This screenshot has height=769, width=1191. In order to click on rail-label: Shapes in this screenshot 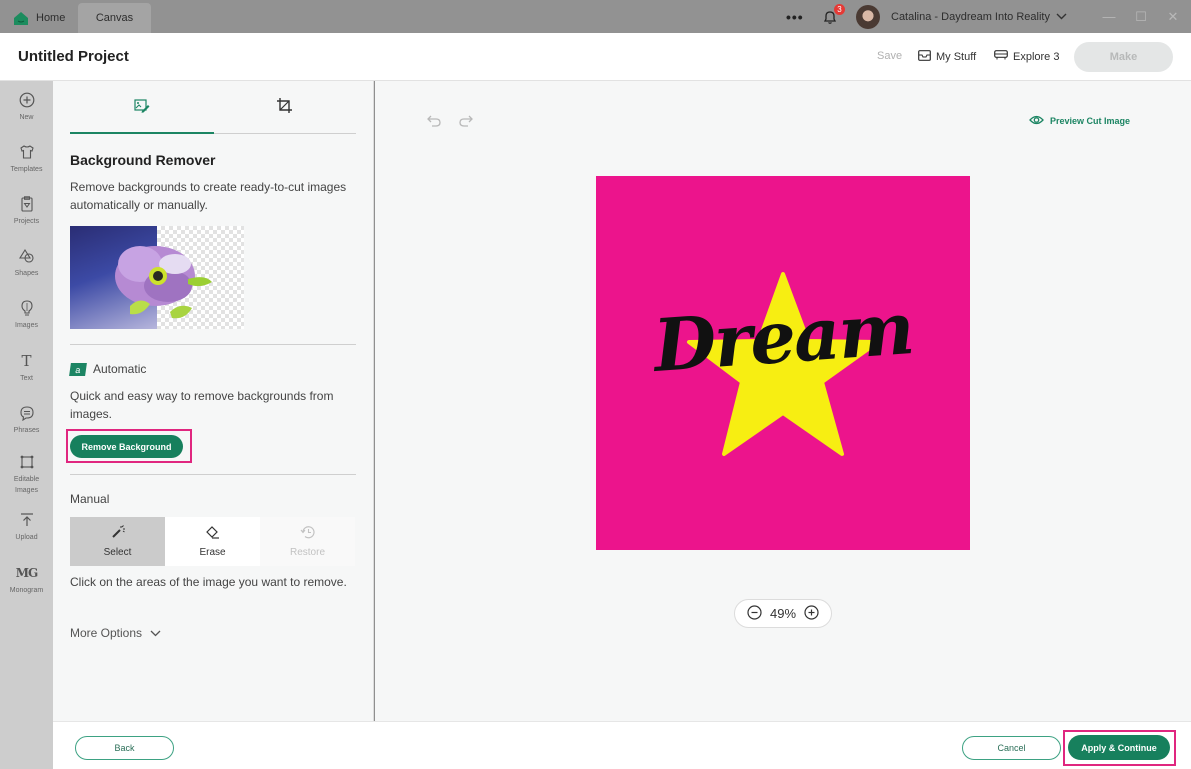, I will do `click(26, 273)`.